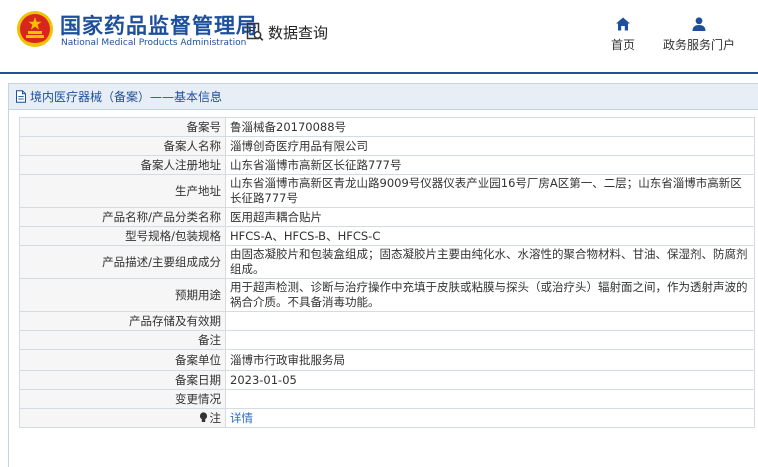 This screenshot has height=467, width=758. What do you see at coordinates (623, 24) in the screenshot?
I see `home-icon` at bounding box center [623, 24].